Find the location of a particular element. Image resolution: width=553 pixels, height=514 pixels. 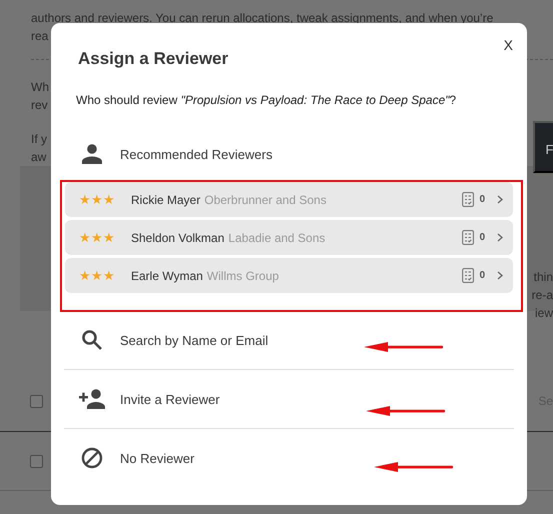

reviewer-name: Rickie Mayer is located at coordinates (165, 199).